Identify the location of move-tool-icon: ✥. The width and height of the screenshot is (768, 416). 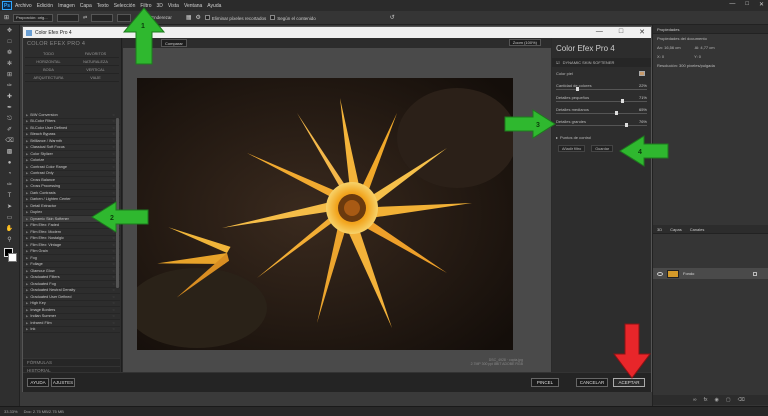
(10, 31).